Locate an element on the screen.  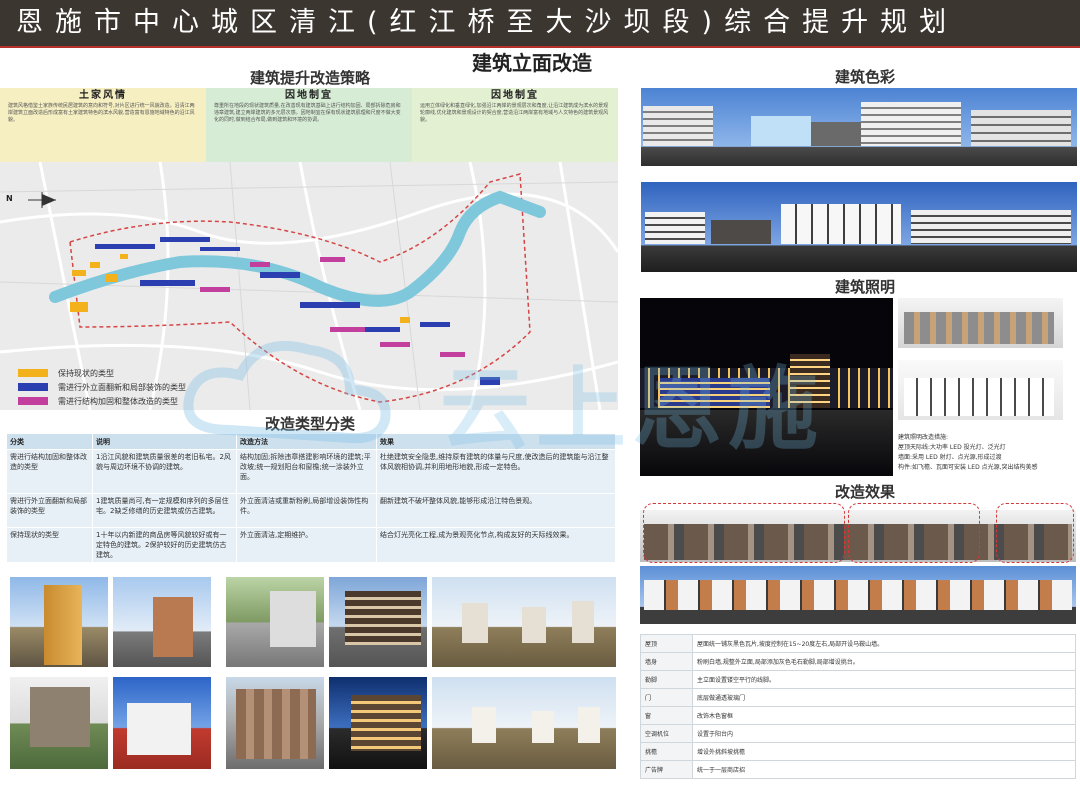
table-cell: 外立面清洁,定期维护。 is located at coordinates (306, 545).